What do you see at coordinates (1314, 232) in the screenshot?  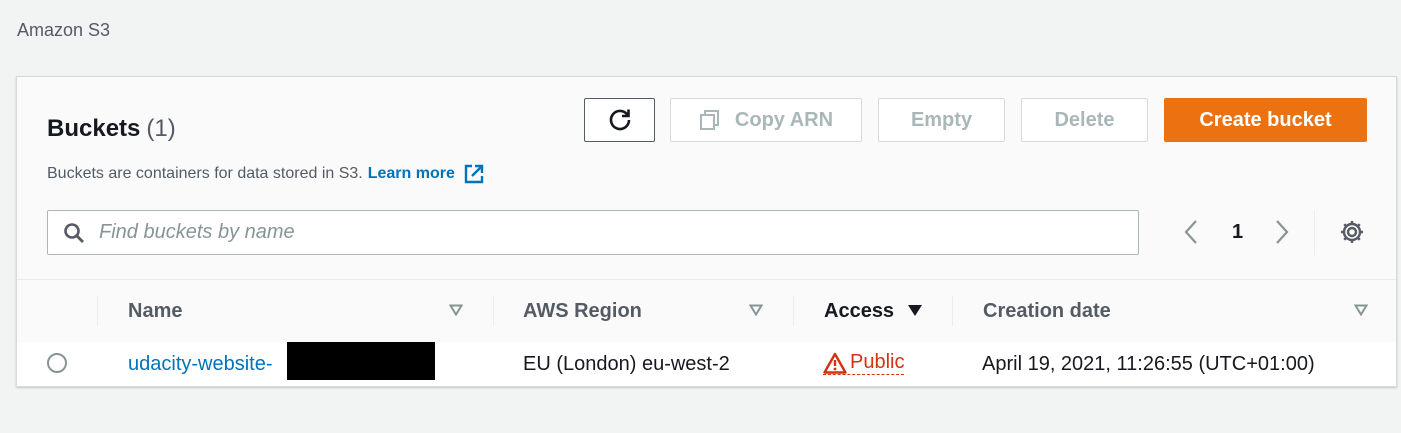 I see `pager-divider` at bounding box center [1314, 232].